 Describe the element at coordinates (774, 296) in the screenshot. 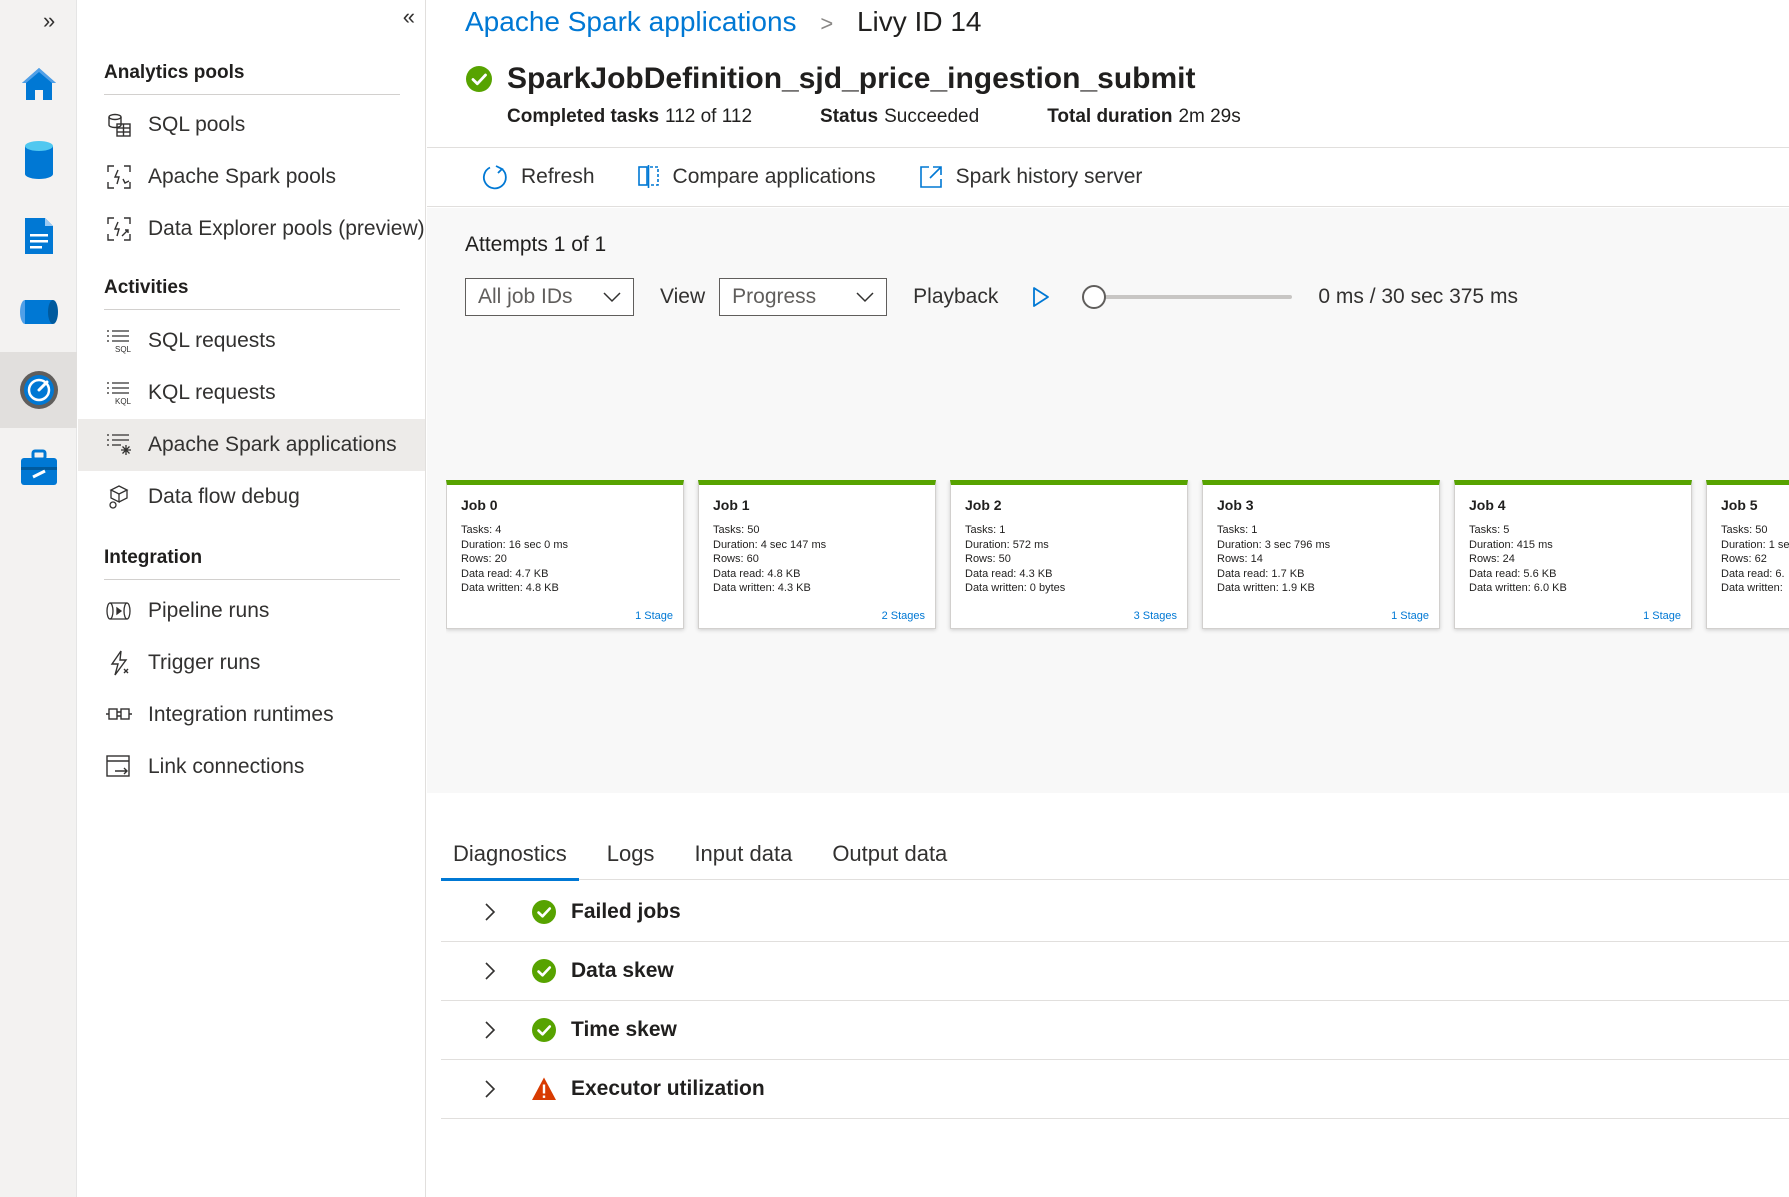

I see `view-value: Progress` at that location.